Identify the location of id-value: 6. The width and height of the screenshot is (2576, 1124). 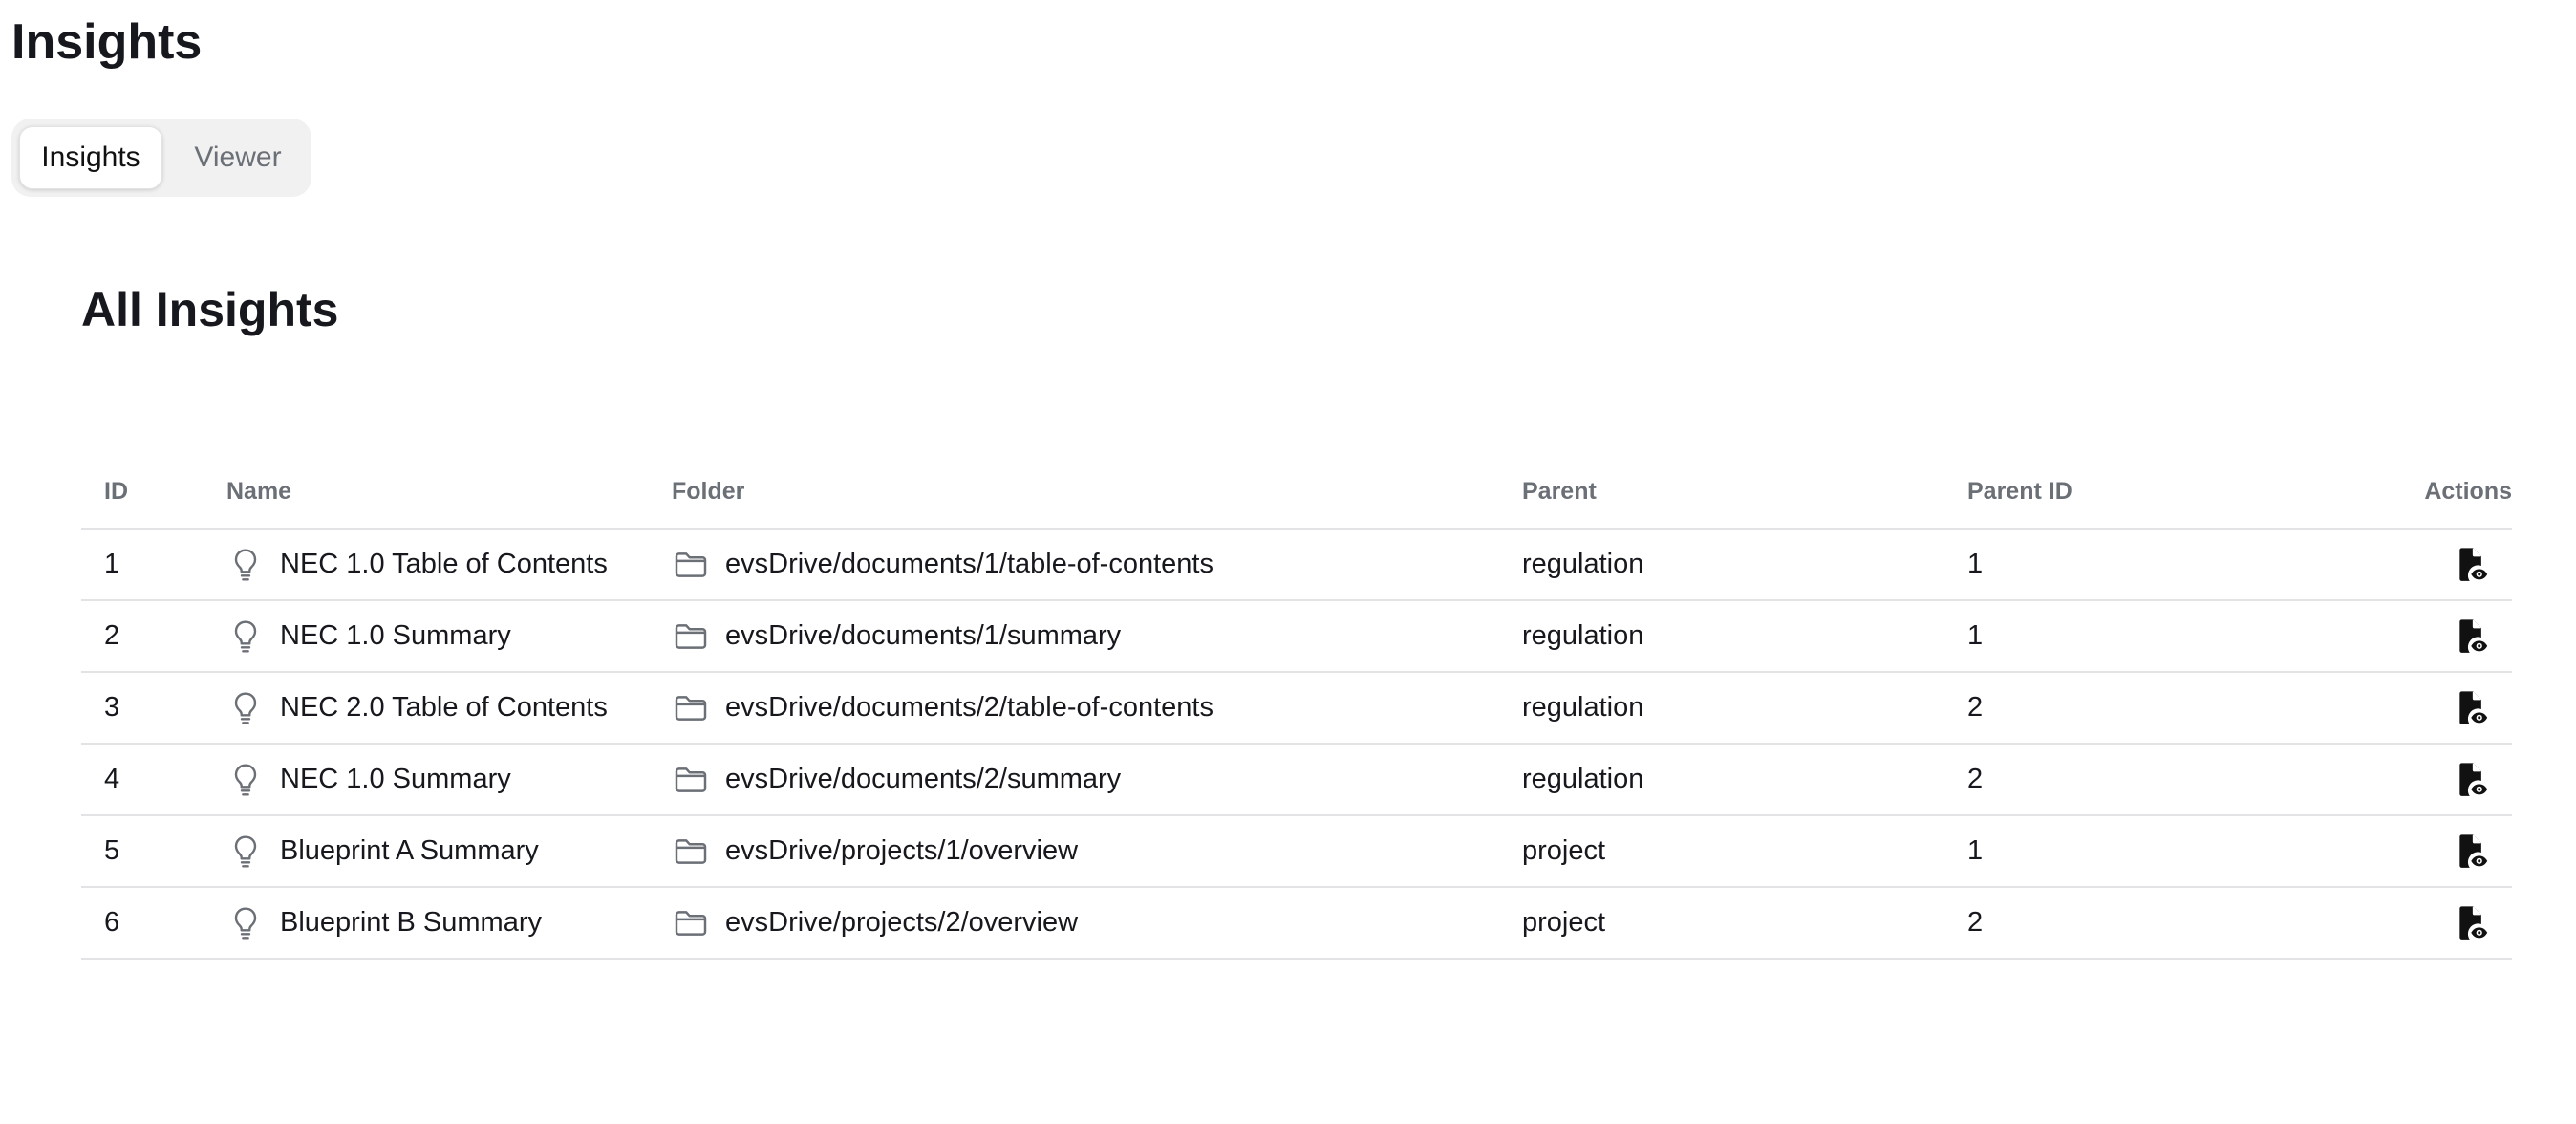
(112, 922).